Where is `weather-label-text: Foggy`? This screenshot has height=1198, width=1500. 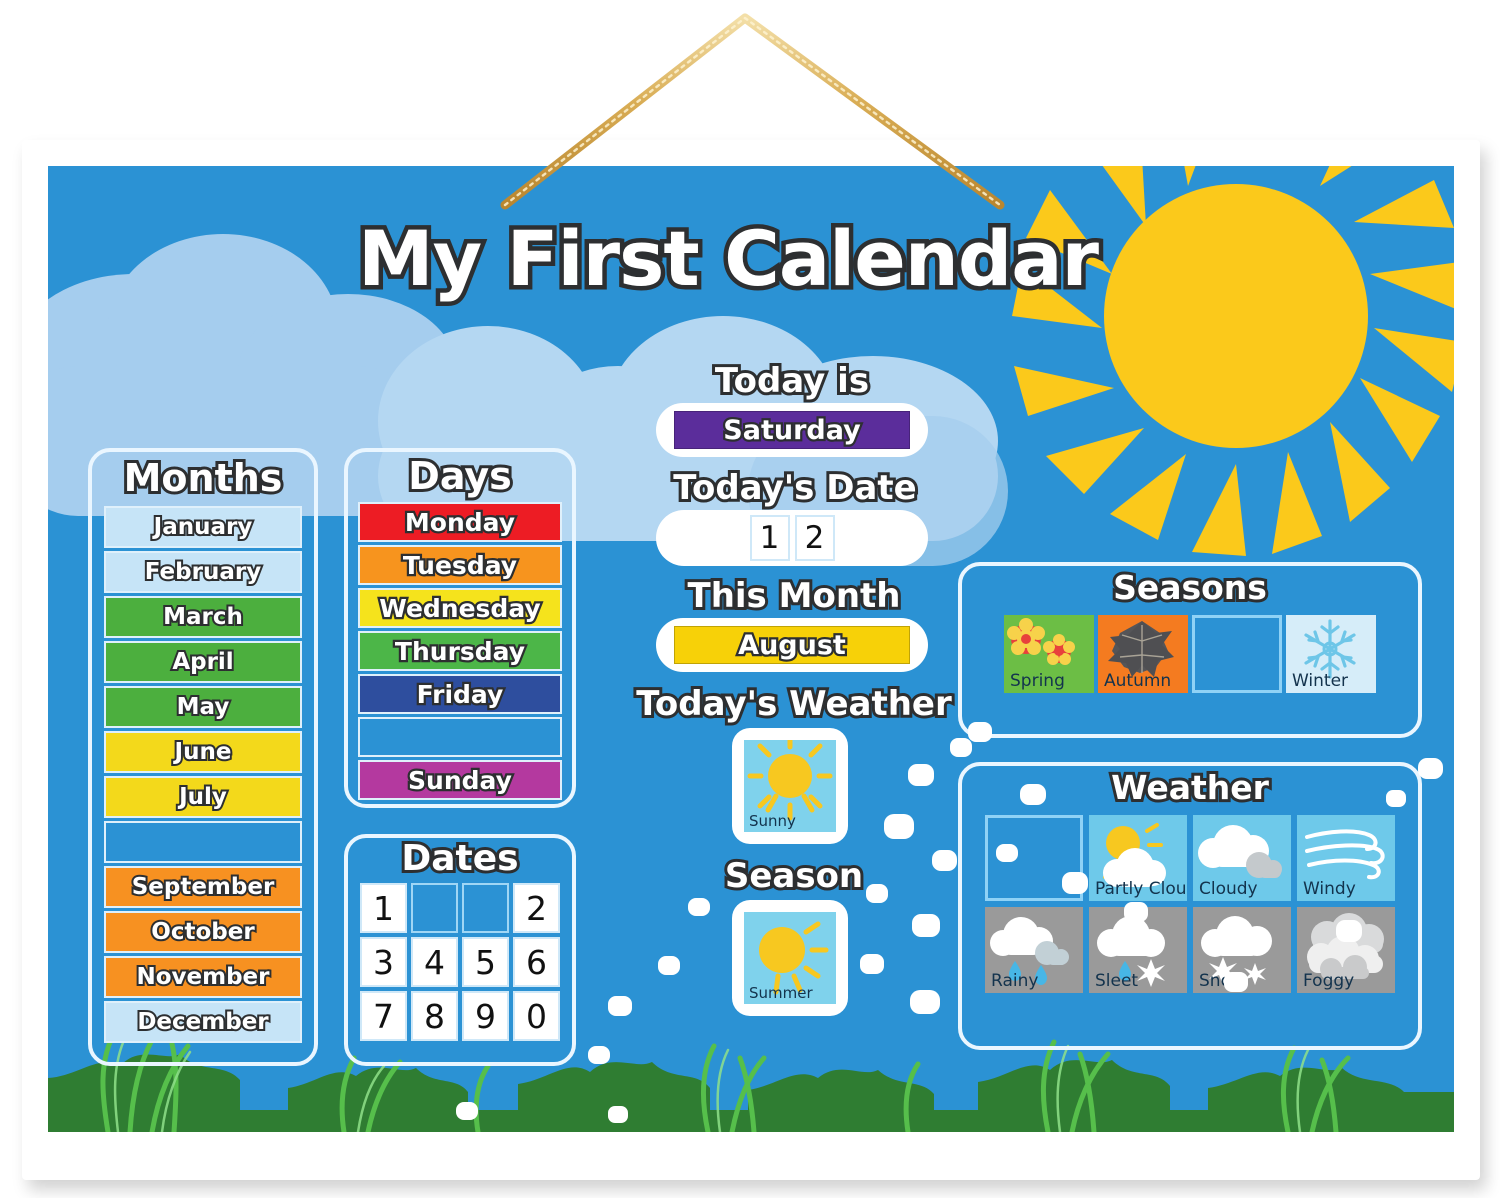
weather-label-text: Foggy is located at coordinates (1329, 981).